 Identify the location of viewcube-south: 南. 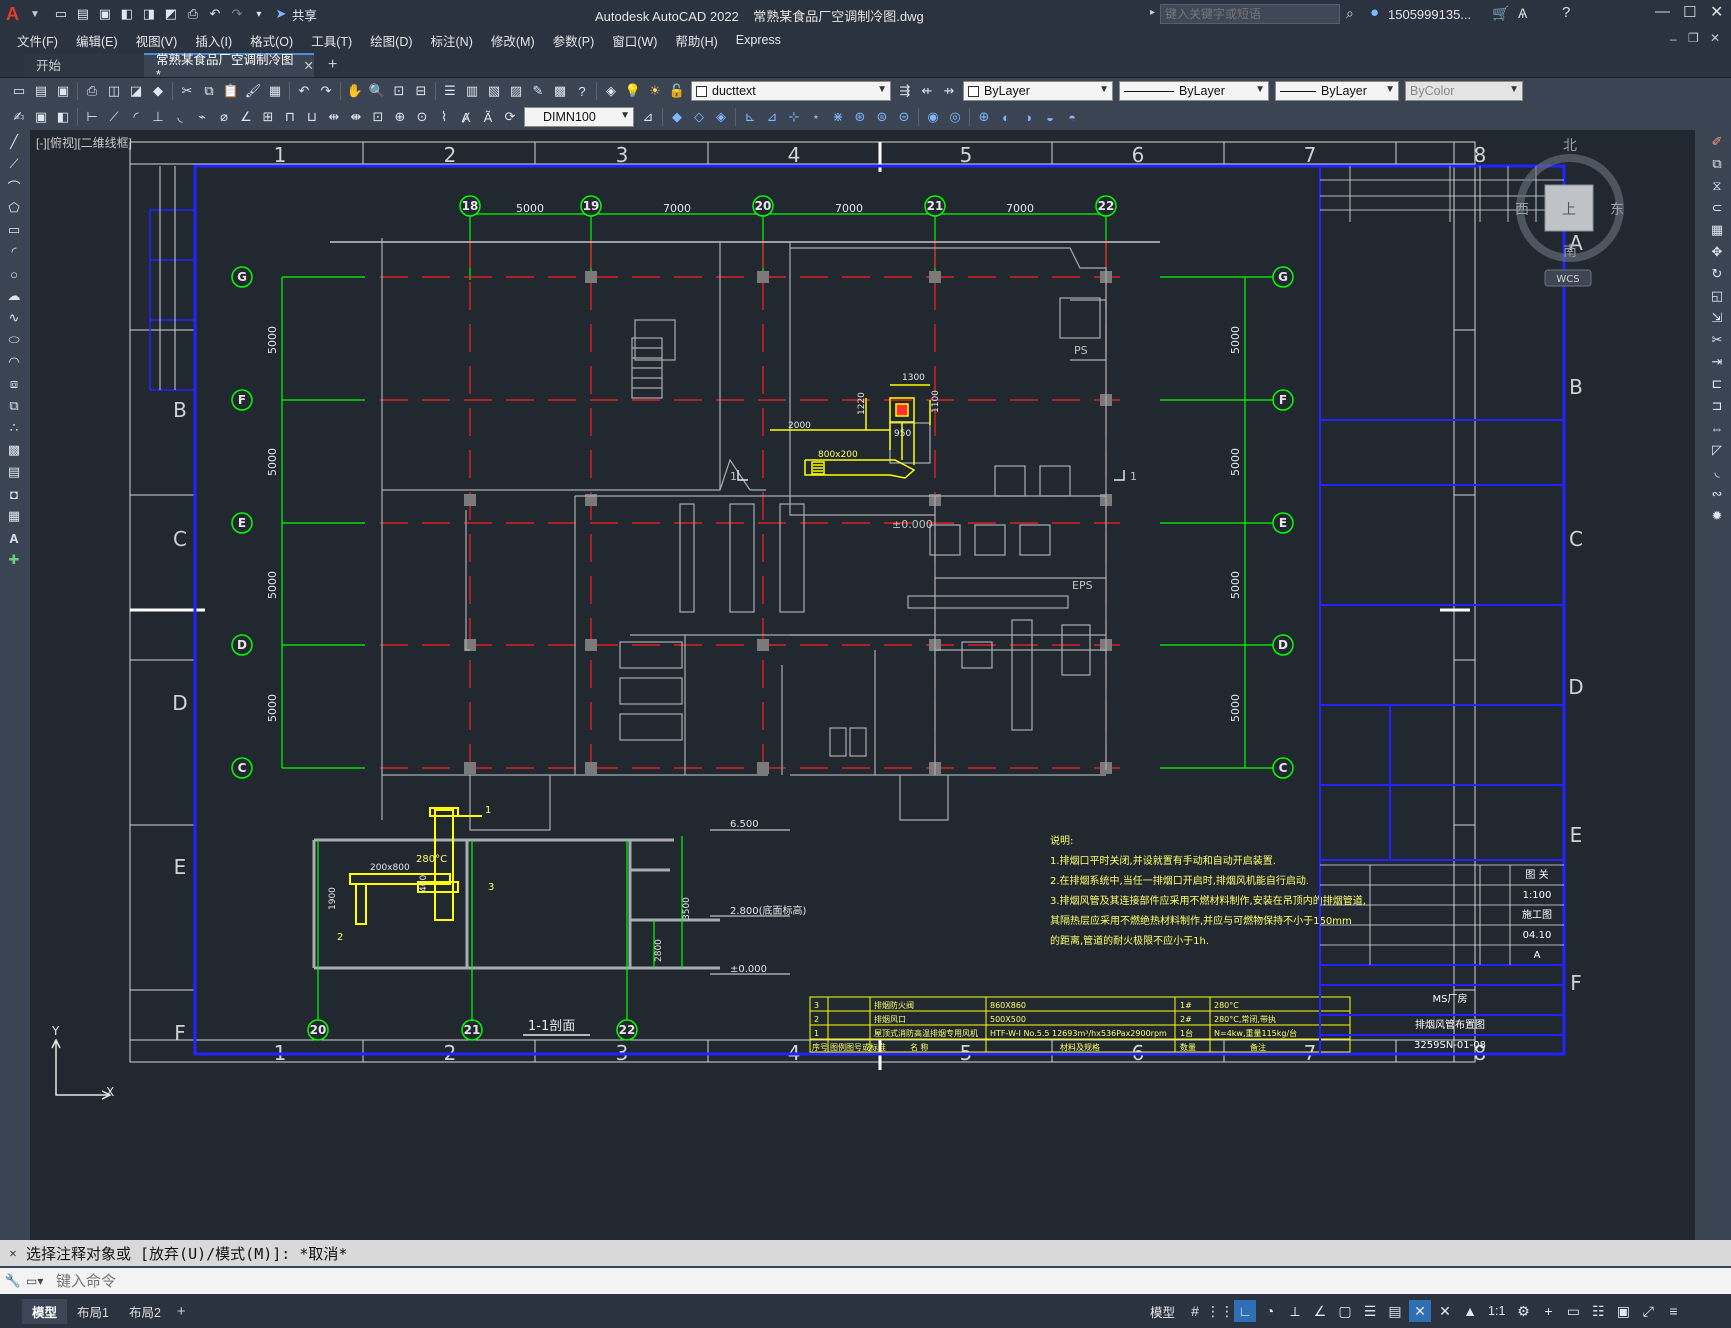
(1570, 252).